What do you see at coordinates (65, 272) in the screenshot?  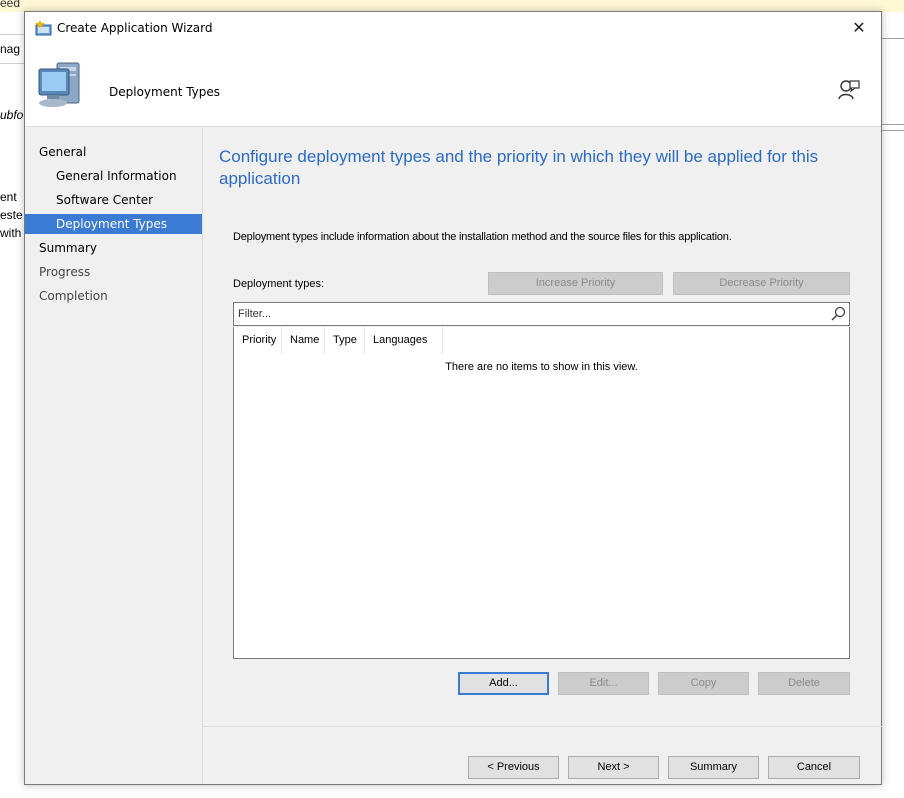 I see `nav-item-progress: Progress` at bounding box center [65, 272].